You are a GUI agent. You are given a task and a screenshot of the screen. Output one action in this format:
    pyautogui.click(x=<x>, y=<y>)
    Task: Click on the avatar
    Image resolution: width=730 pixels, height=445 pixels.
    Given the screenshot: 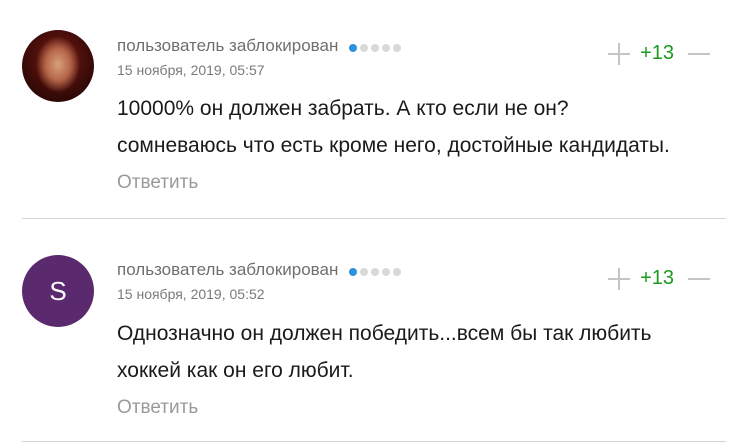 What is the action you would take?
    pyautogui.click(x=58, y=66)
    